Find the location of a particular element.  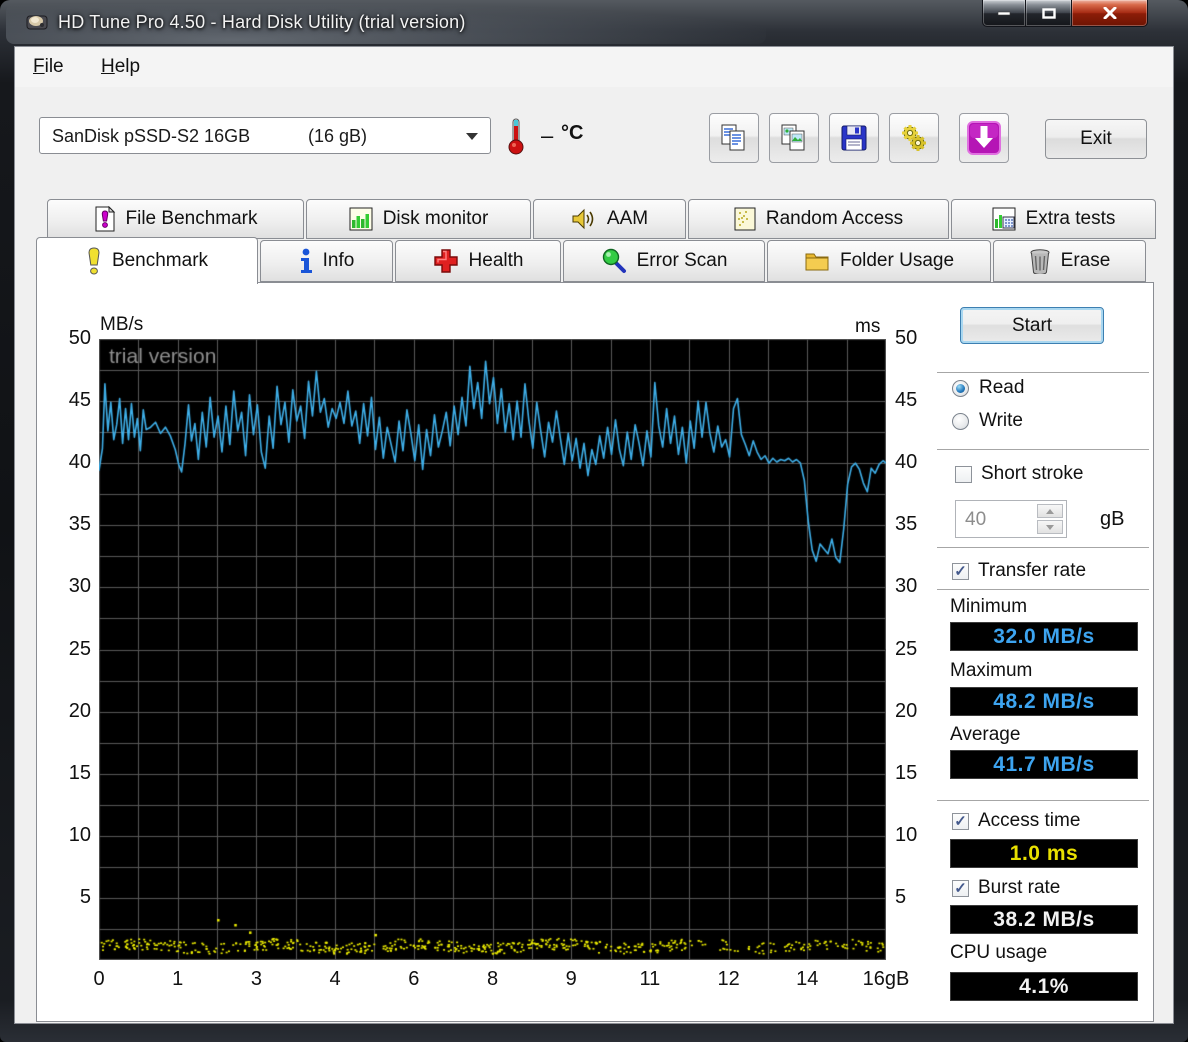

drive-name: SanDisk pSSD-S2 16GB is located at coordinates (151, 136).